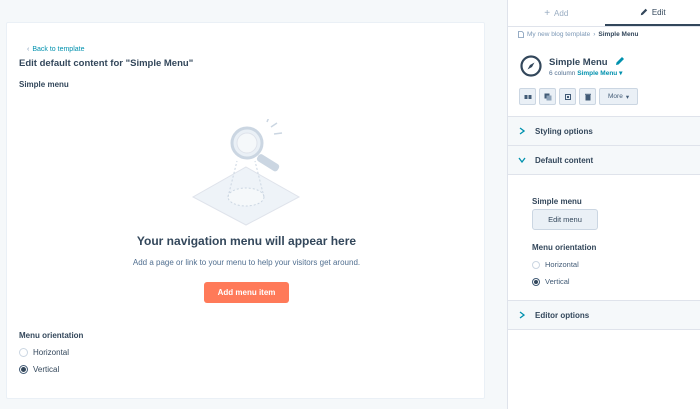 Image resolution: width=700 pixels, height=409 pixels. I want to click on module-type-label: Simple Menu, so click(597, 73).